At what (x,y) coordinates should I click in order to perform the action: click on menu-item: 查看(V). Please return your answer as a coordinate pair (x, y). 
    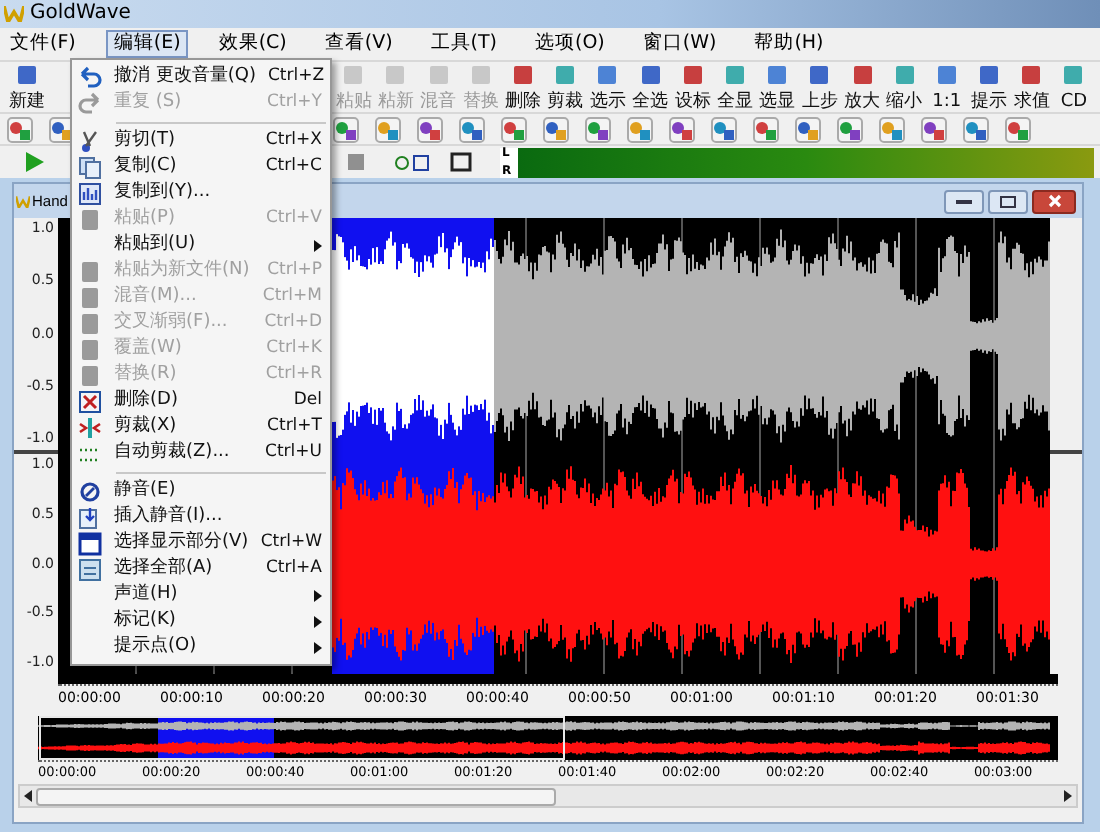
    Looking at the image, I should click on (358, 44).